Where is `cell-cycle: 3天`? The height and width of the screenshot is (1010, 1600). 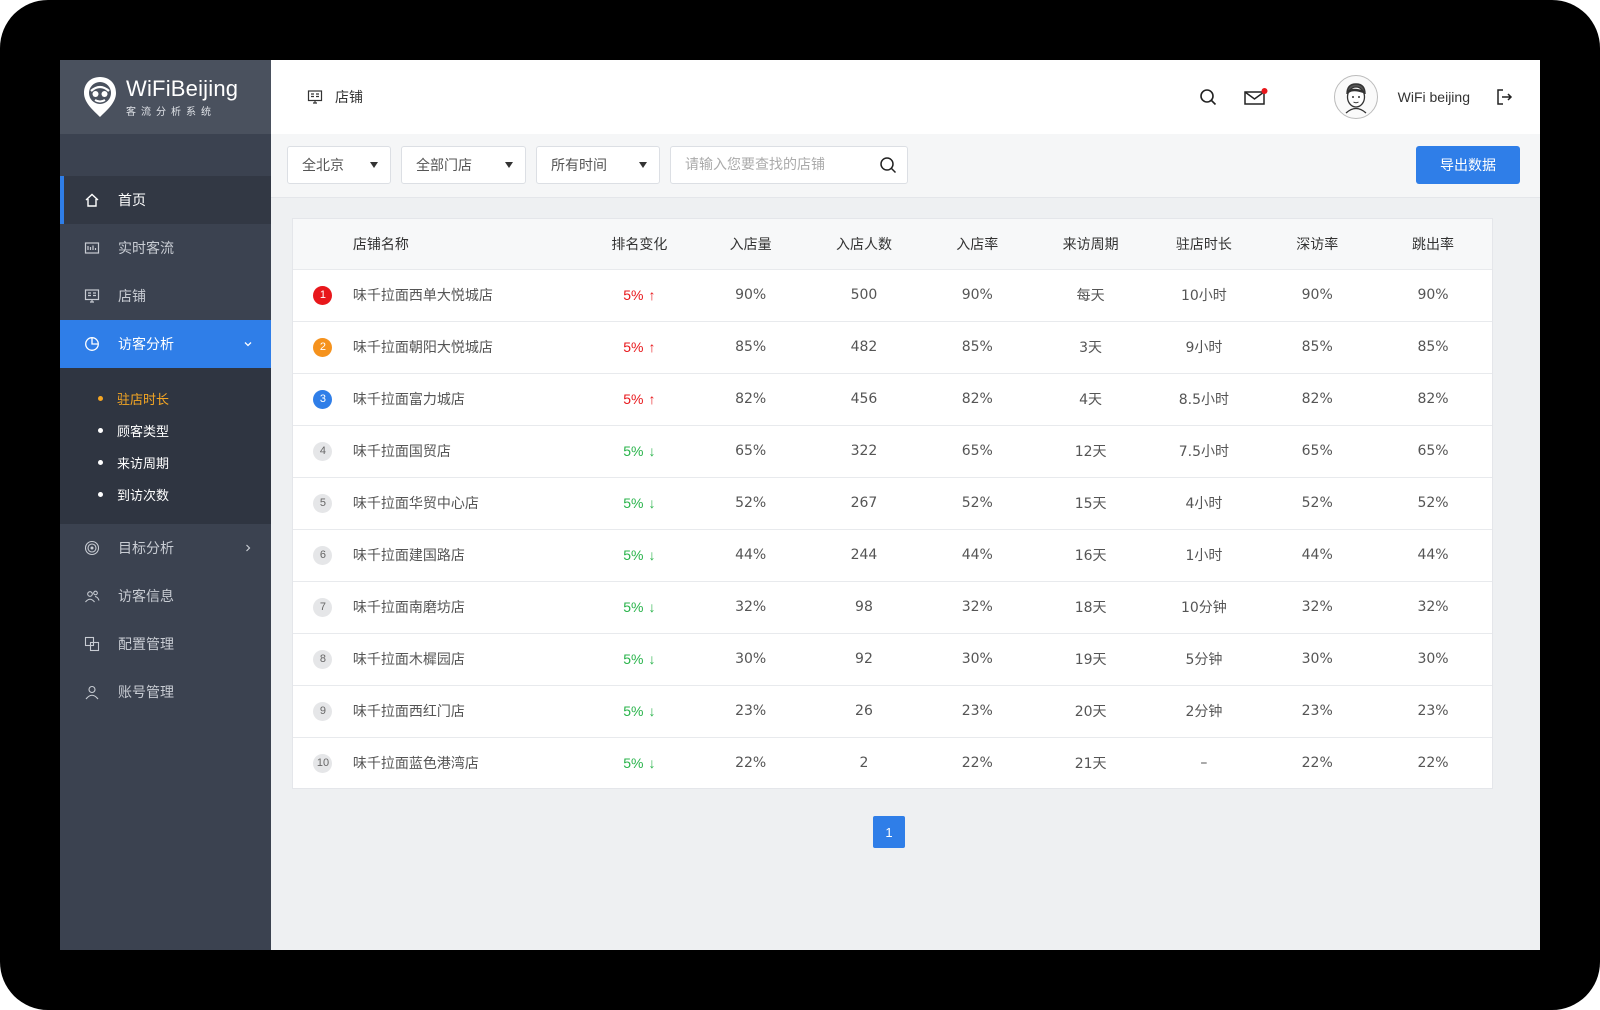 cell-cycle: 3天 is located at coordinates (1090, 347).